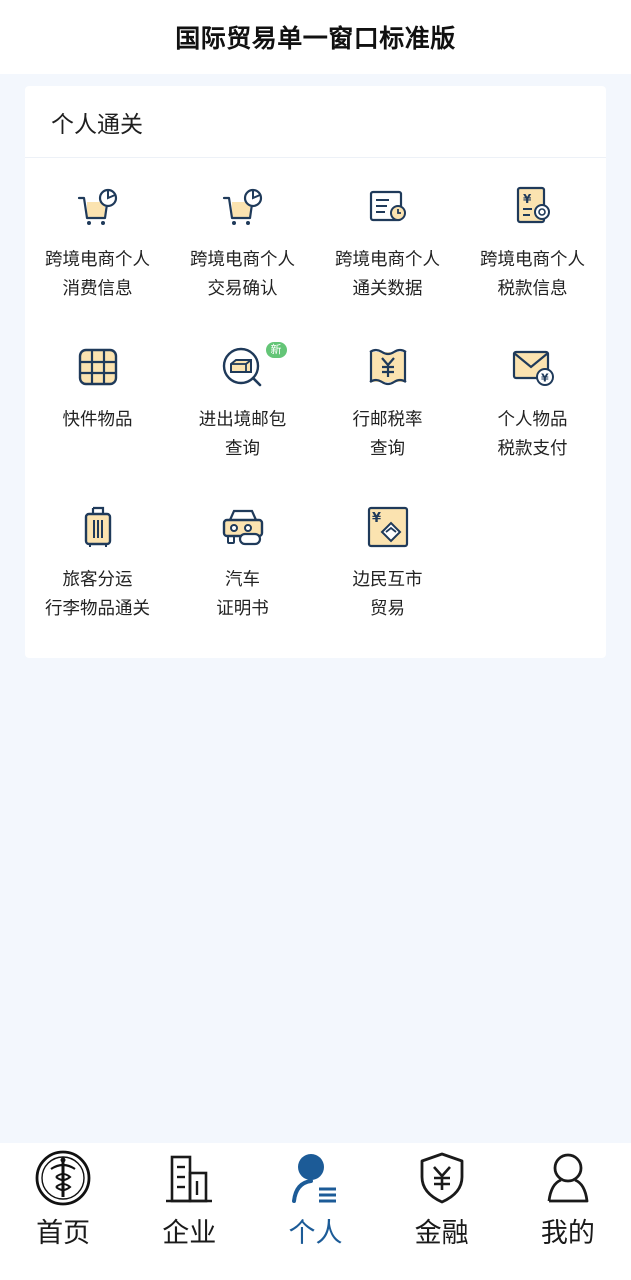  What do you see at coordinates (242, 420) in the screenshot?
I see `service-label-line1: 进出境邮包` at bounding box center [242, 420].